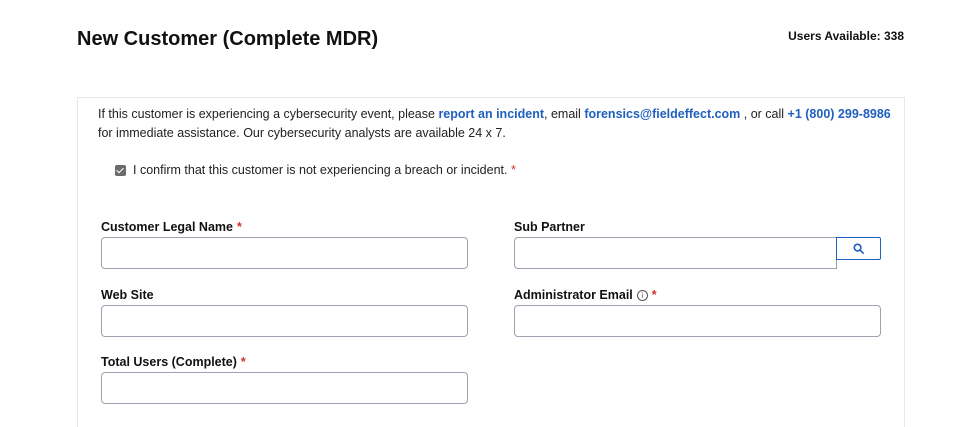 Image resolution: width=975 pixels, height=427 pixels. I want to click on sub-partner-input, so click(675, 253).